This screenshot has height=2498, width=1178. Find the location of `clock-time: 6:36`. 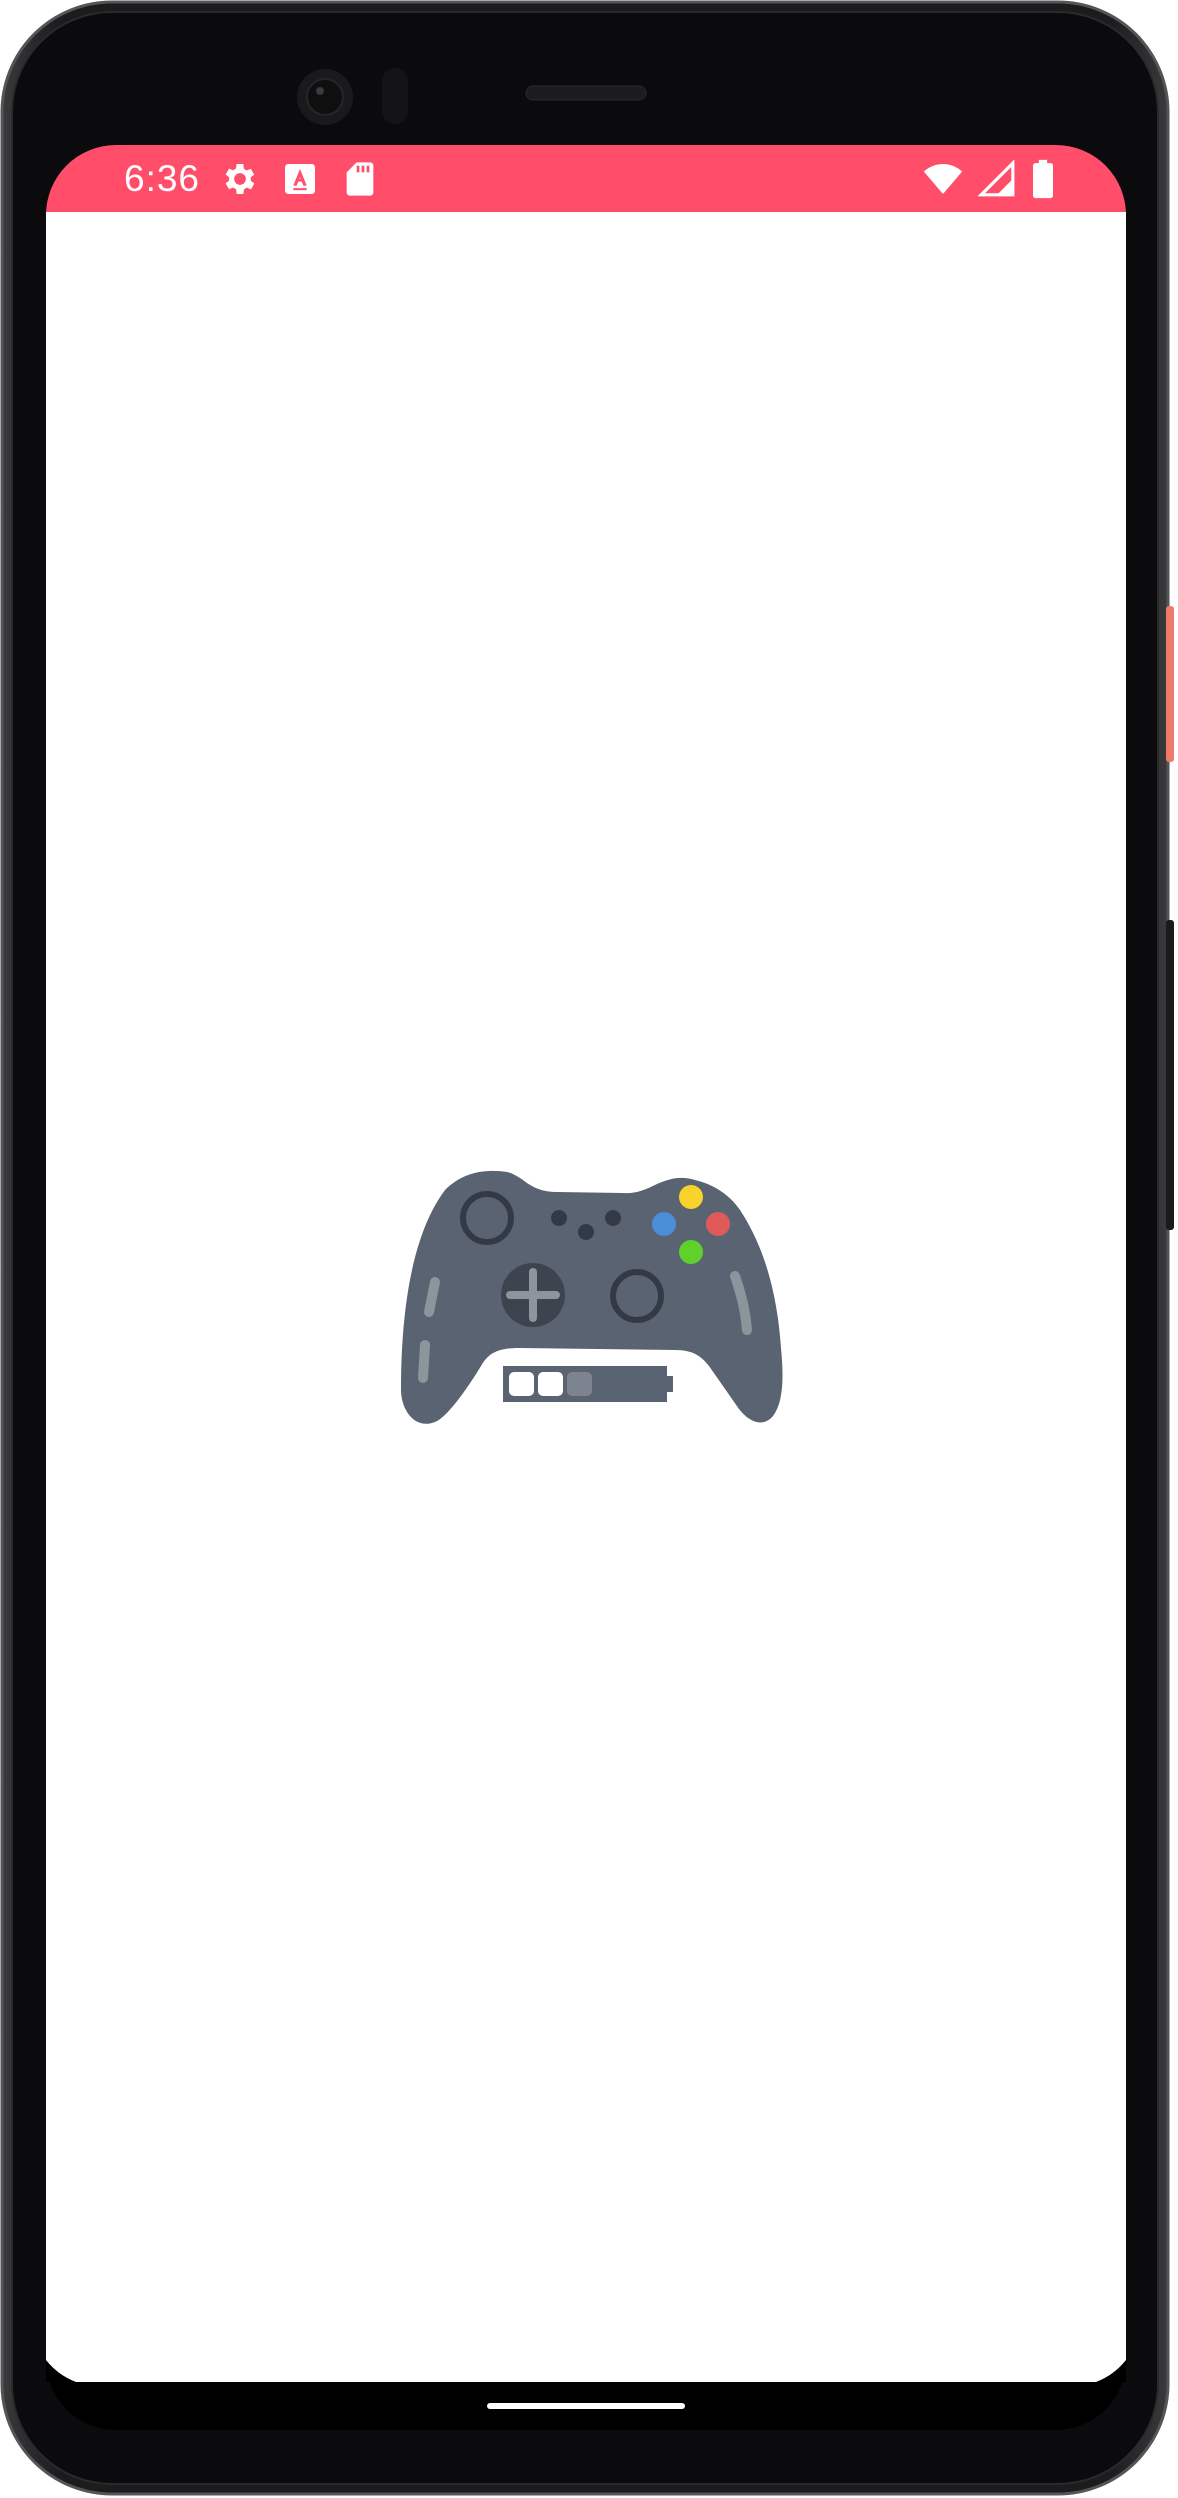

clock-time: 6:36 is located at coordinates (162, 178).